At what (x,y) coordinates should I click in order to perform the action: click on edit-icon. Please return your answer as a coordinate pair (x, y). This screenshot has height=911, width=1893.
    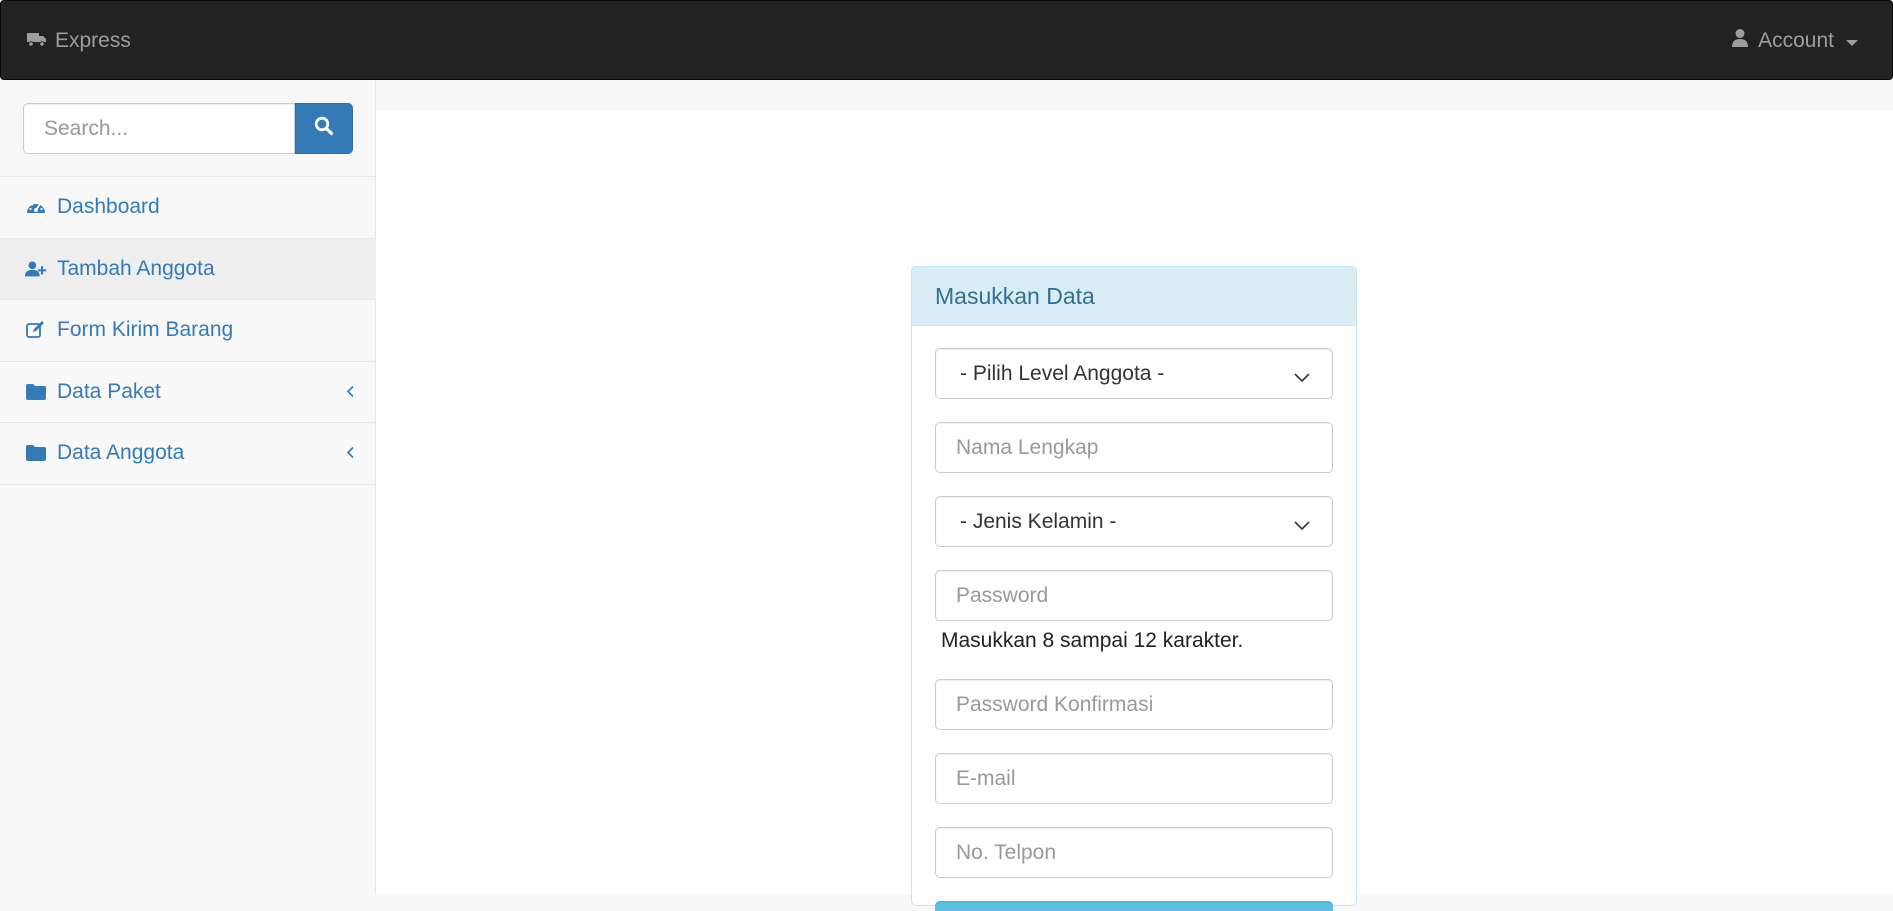
    Looking at the image, I should click on (36, 330).